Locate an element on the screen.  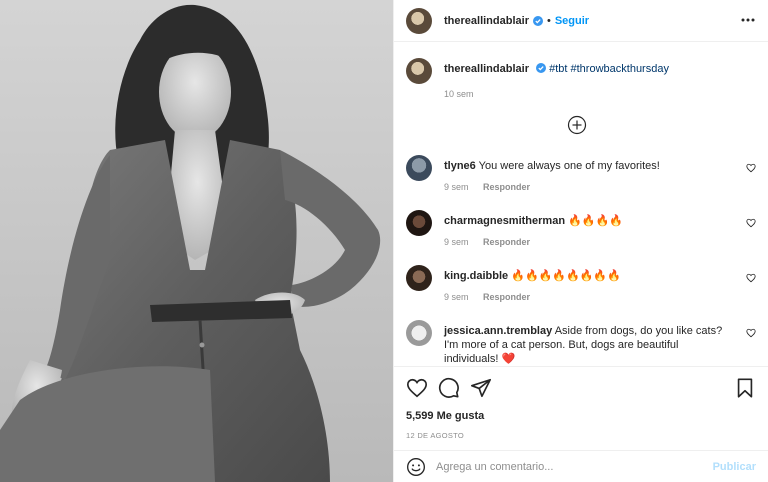
comment-username: jessica.ann.tremblay is located at coordinates (498, 331).